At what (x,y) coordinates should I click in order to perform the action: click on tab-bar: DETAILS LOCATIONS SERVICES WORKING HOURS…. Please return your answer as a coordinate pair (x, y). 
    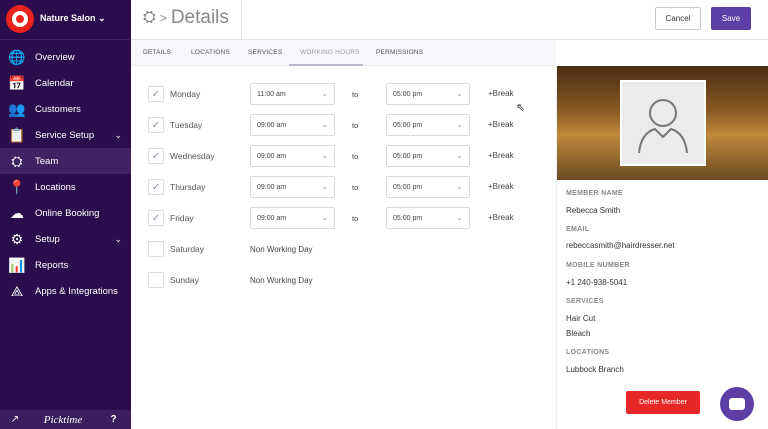
    Looking at the image, I should click on (343, 53).